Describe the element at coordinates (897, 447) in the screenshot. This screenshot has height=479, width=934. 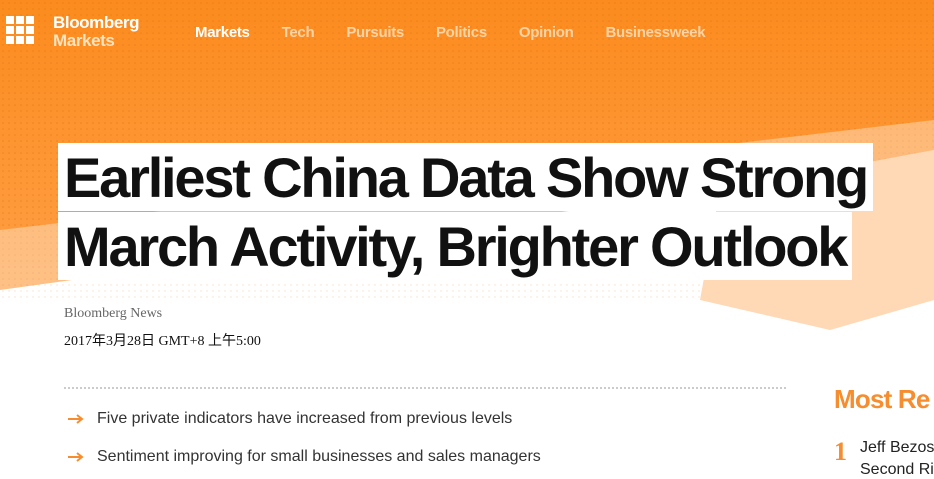
I see `most-read-title-line1: Jeff Bezos` at that location.